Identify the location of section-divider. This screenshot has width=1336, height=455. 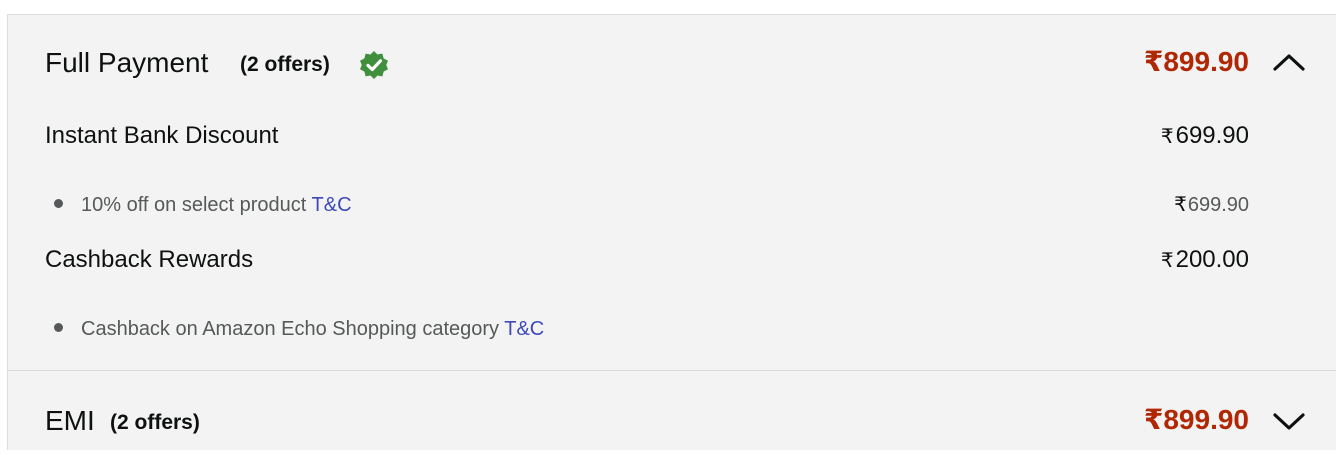
(672, 370).